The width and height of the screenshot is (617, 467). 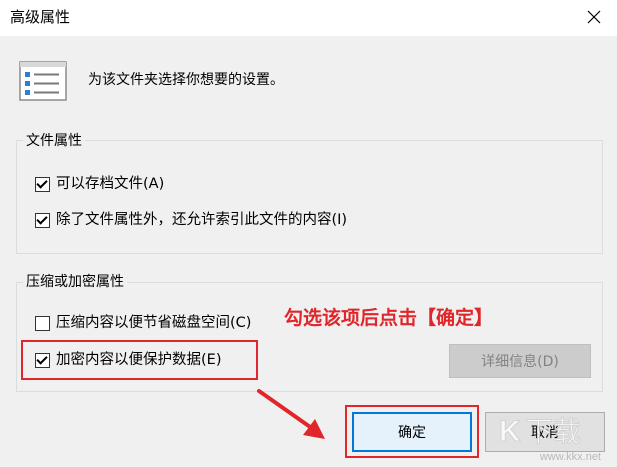 What do you see at coordinates (42, 220) in the screenshot?
I see `index-checkbox` at bounding box center [42, 220].